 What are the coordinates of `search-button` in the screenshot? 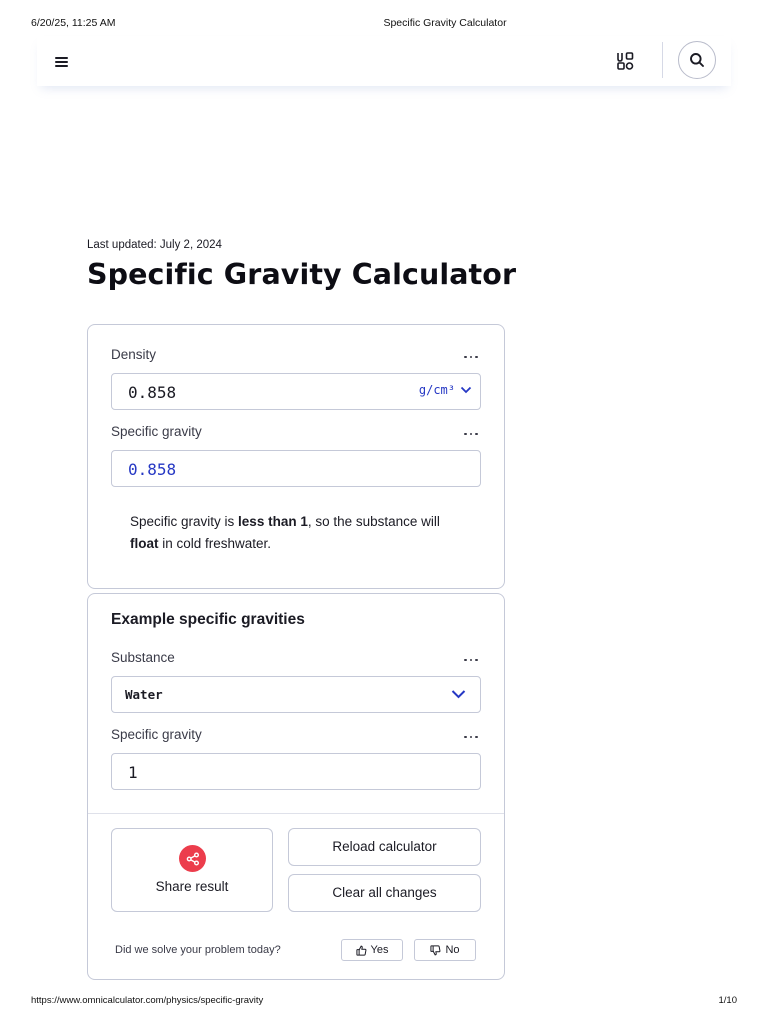 It's located at (697, 60).